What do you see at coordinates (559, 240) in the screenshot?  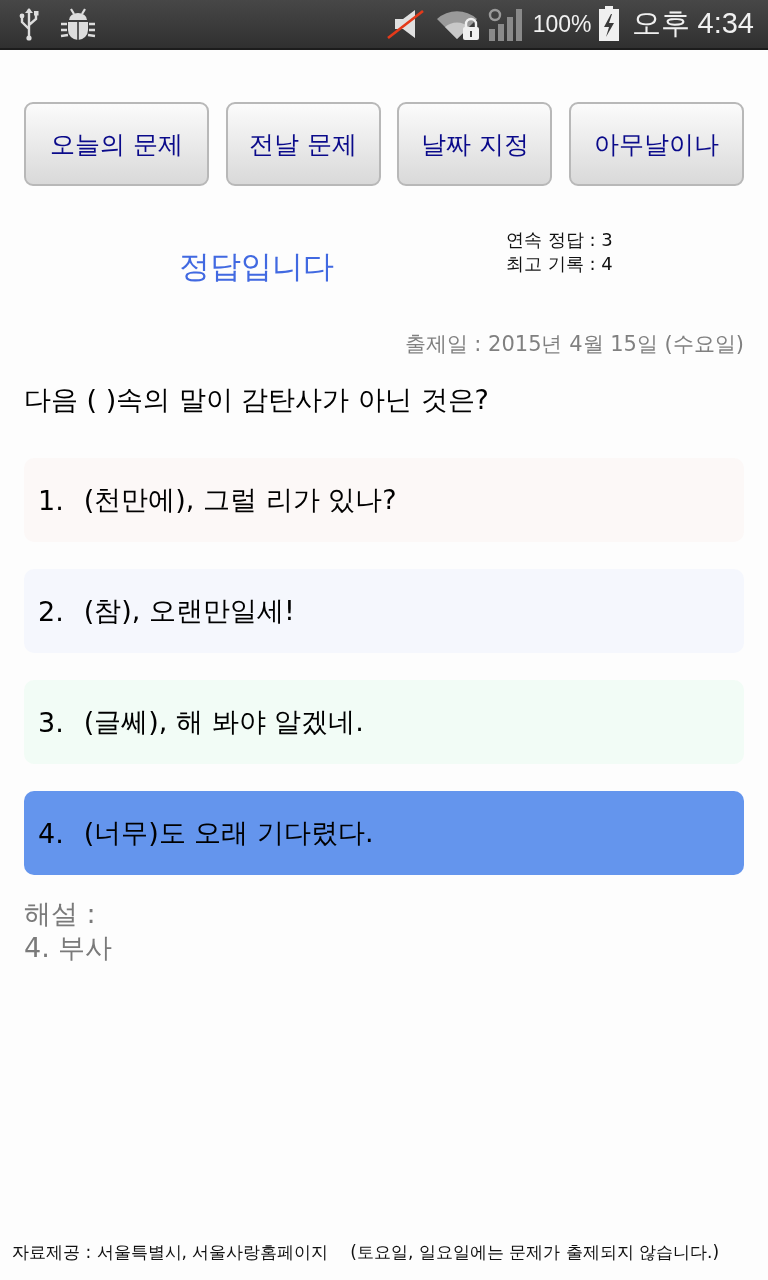 I see `streak-count: 연속 정답 : 3` at bounding box center [559, 240].